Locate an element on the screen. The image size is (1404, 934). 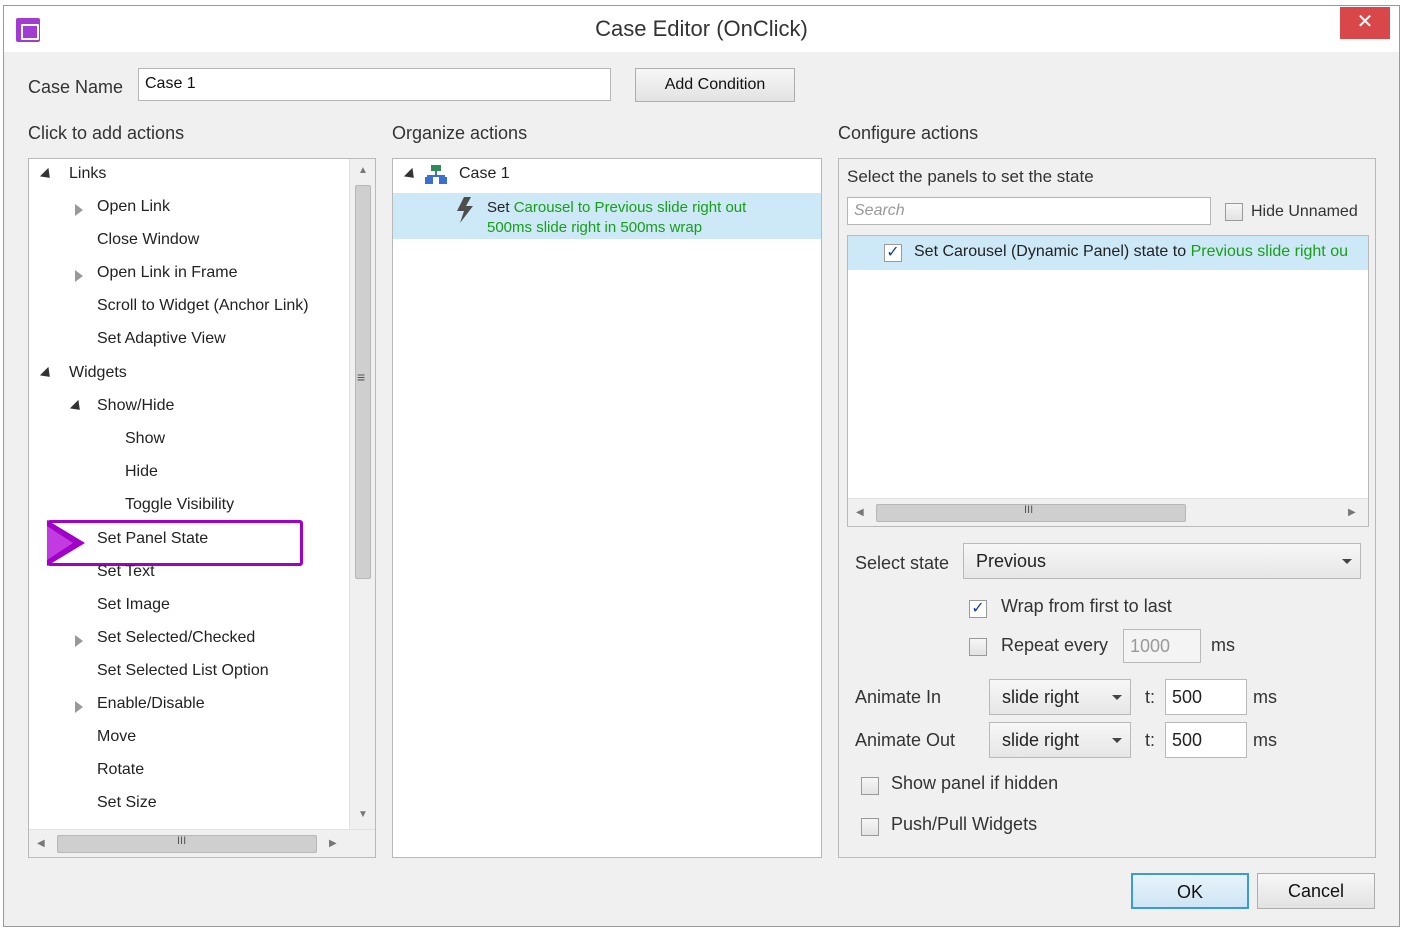
repeat-unit: ms is located at coordinates (1223, 645).